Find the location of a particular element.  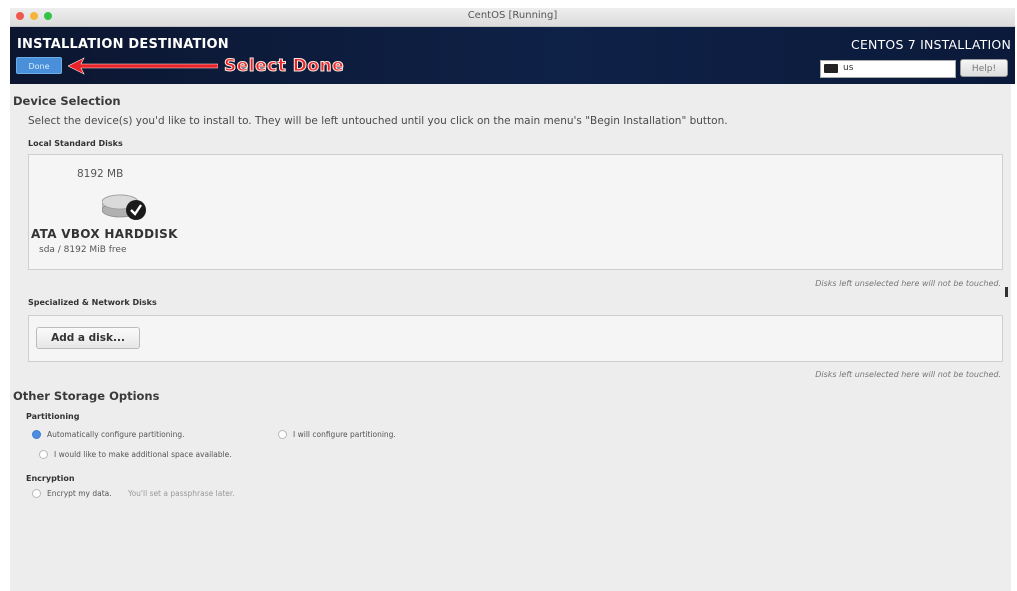

auto-partition-radio is located at coordinates (36, 434).